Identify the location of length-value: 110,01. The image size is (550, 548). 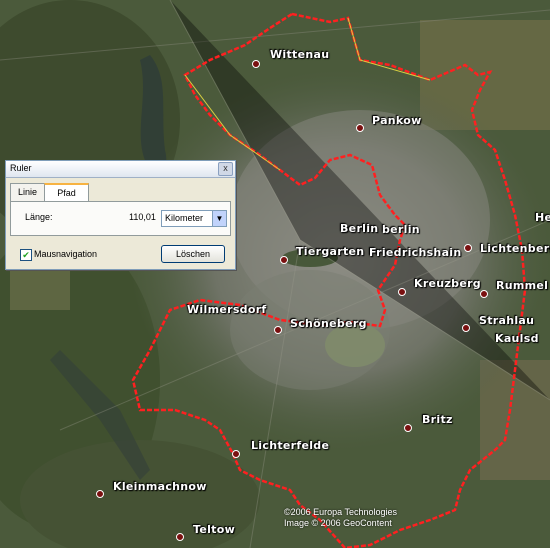
(142, 217).